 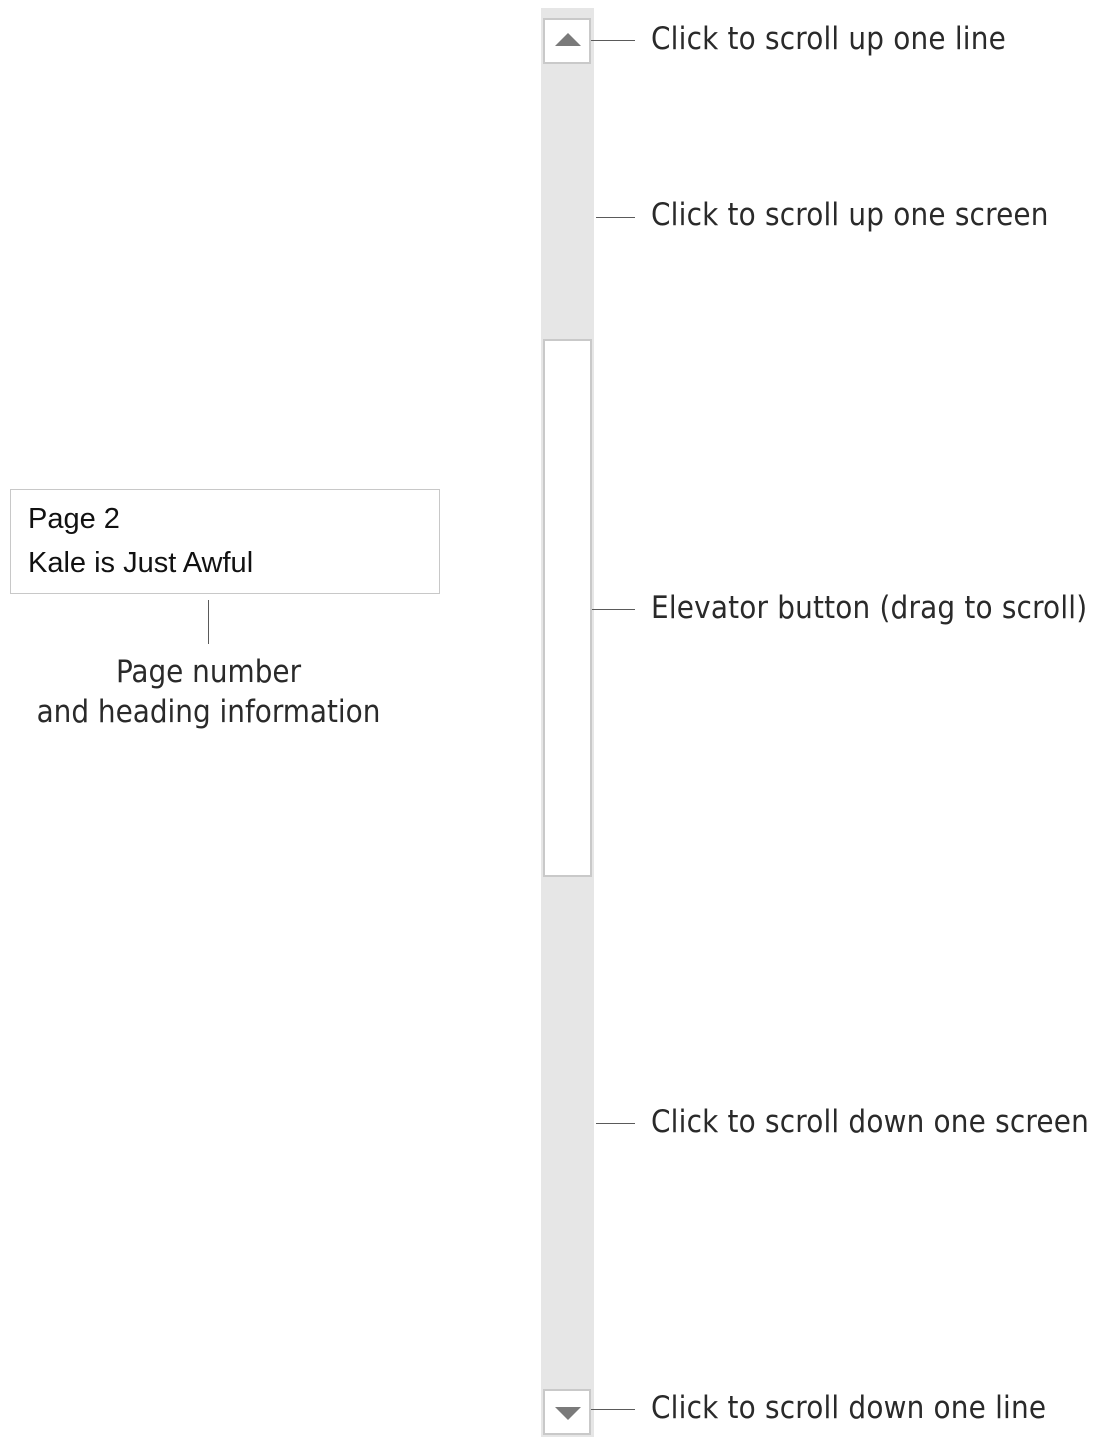 What do you see at coordinates (208, 692) in the screenshot?
I see `tooltip-caption: Page number and heading information` at bounding box center [208, 692].